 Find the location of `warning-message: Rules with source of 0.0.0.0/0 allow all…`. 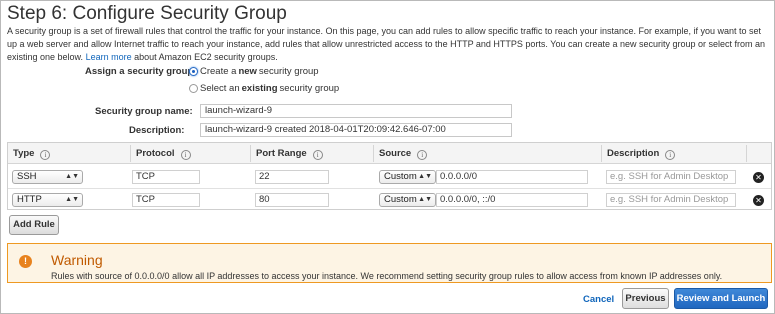

warning-message: Rules with source of 0.0.0.0/0 allow all… is located at coordinates (387, 276).